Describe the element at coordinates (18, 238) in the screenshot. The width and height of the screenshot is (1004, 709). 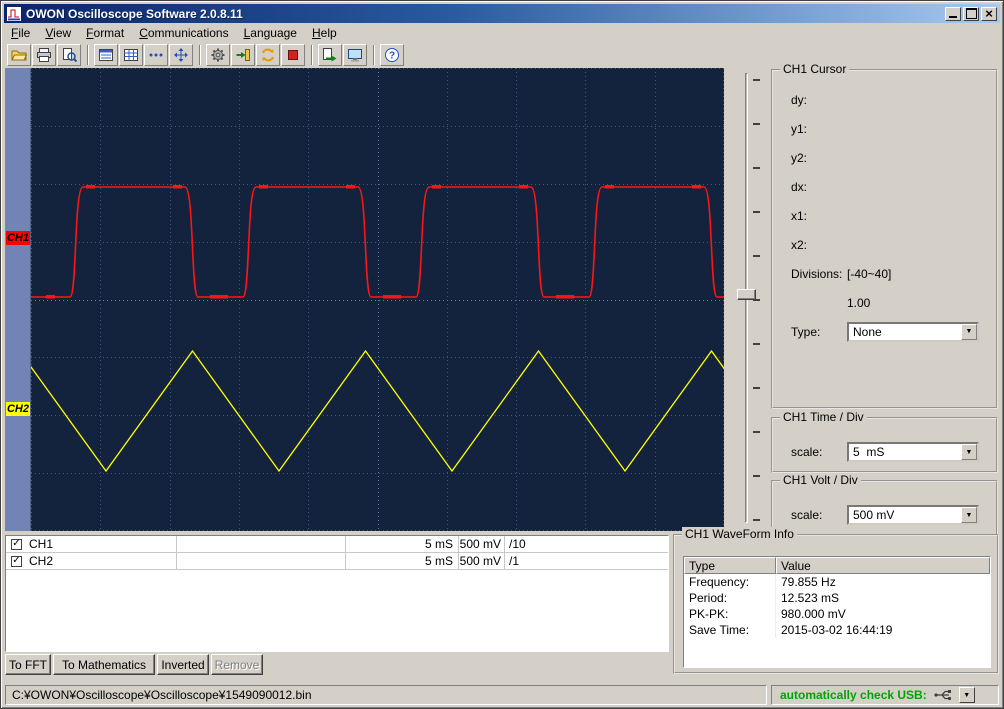
I see `ch1-tag: CH1` at that location.